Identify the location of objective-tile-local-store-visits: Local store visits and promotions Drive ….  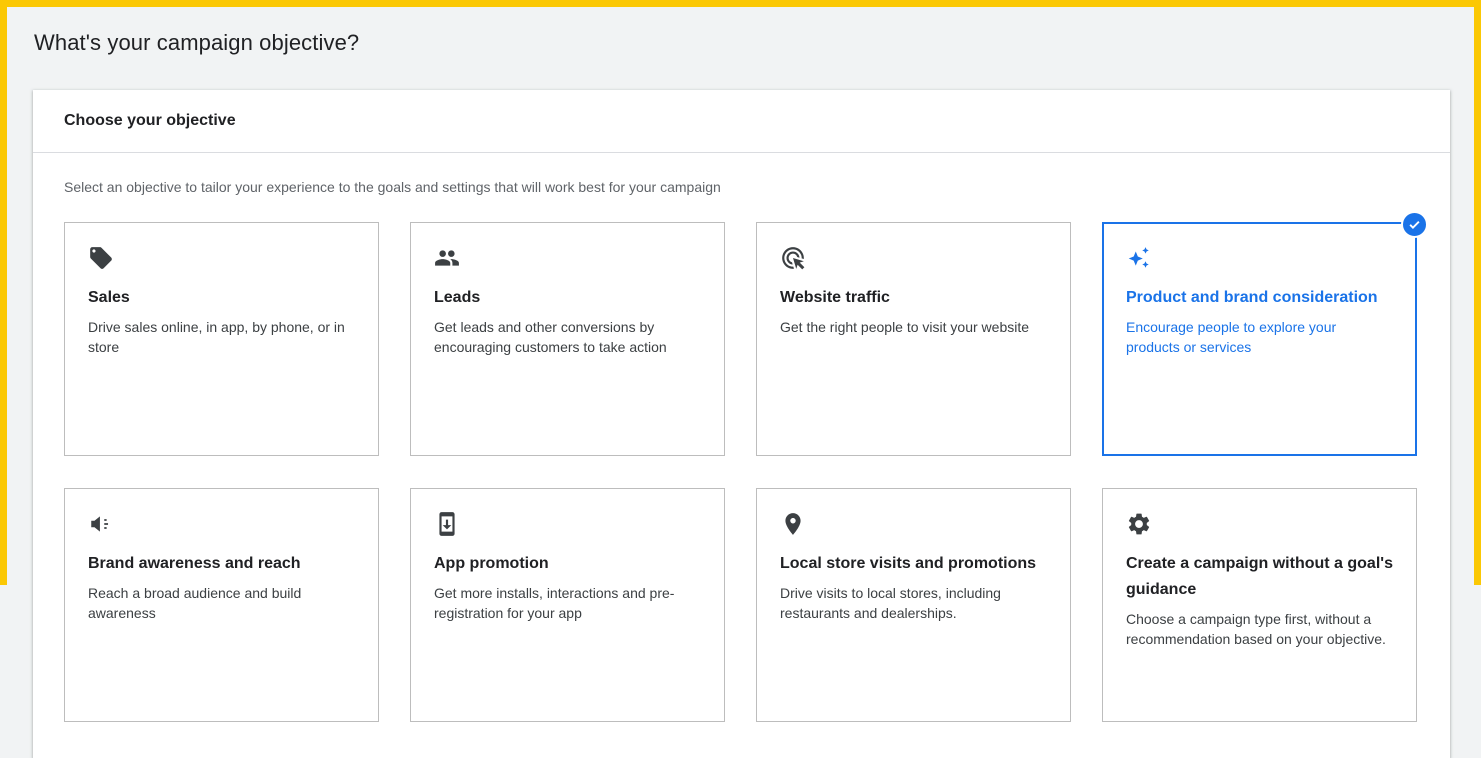
(913, 605).